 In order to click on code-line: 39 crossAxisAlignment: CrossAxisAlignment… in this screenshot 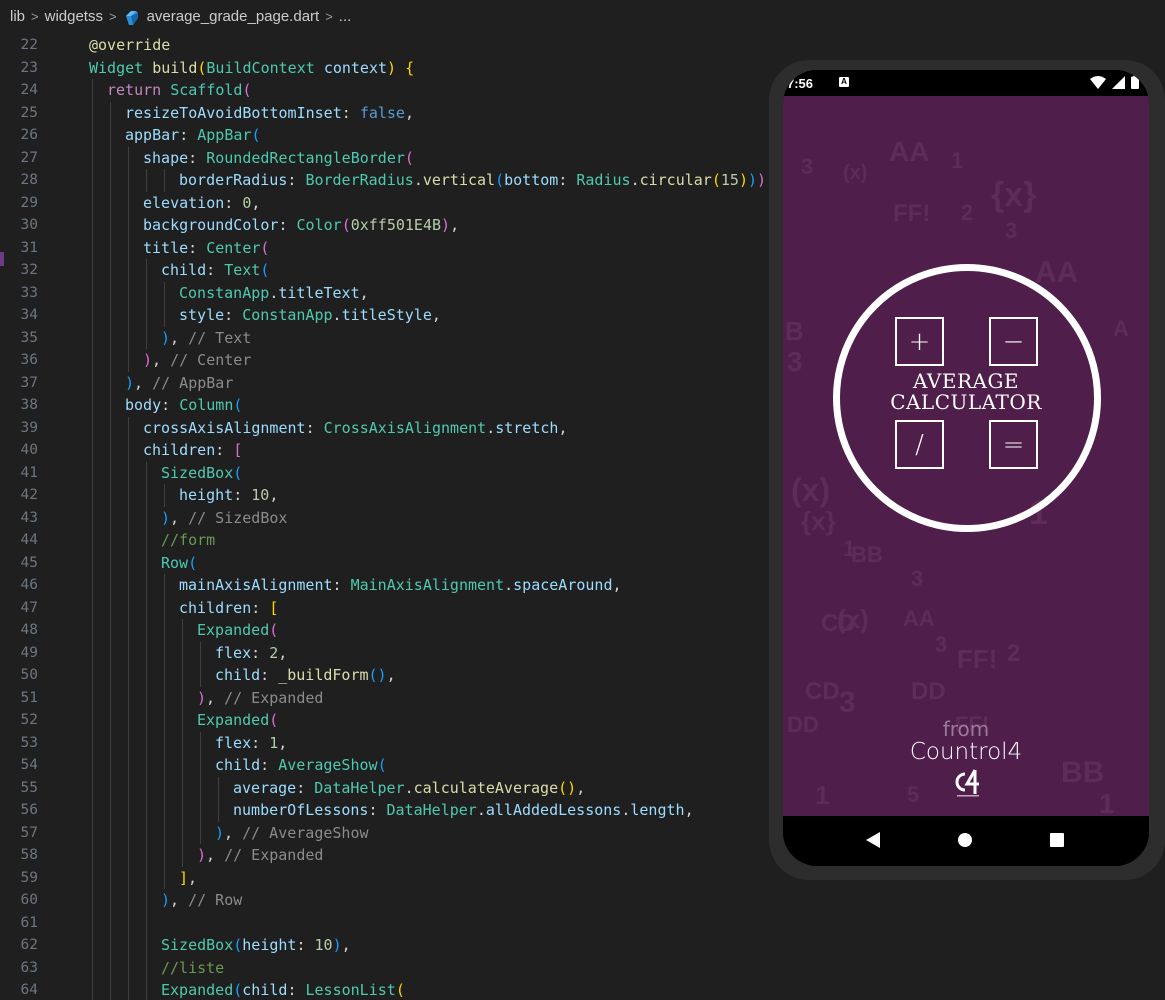, I will do `click(384, 427)`.